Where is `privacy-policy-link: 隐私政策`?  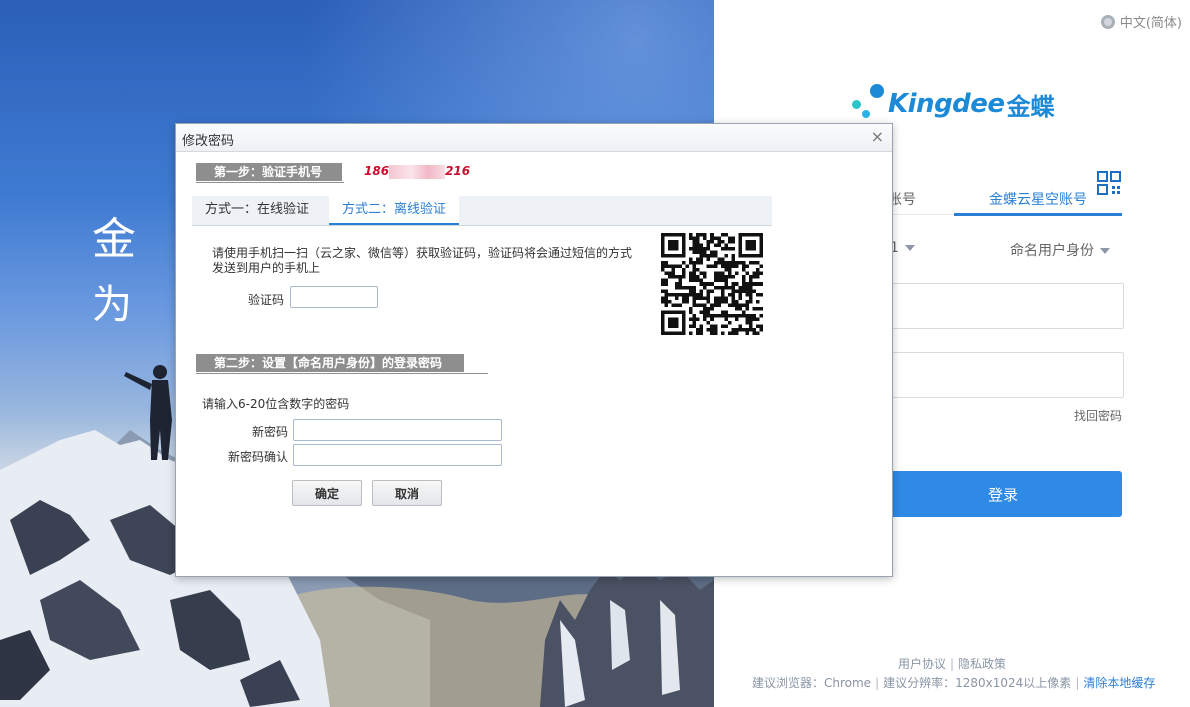 privacy-policy-link: 隐私政策 is located at coordinates (982, 664).